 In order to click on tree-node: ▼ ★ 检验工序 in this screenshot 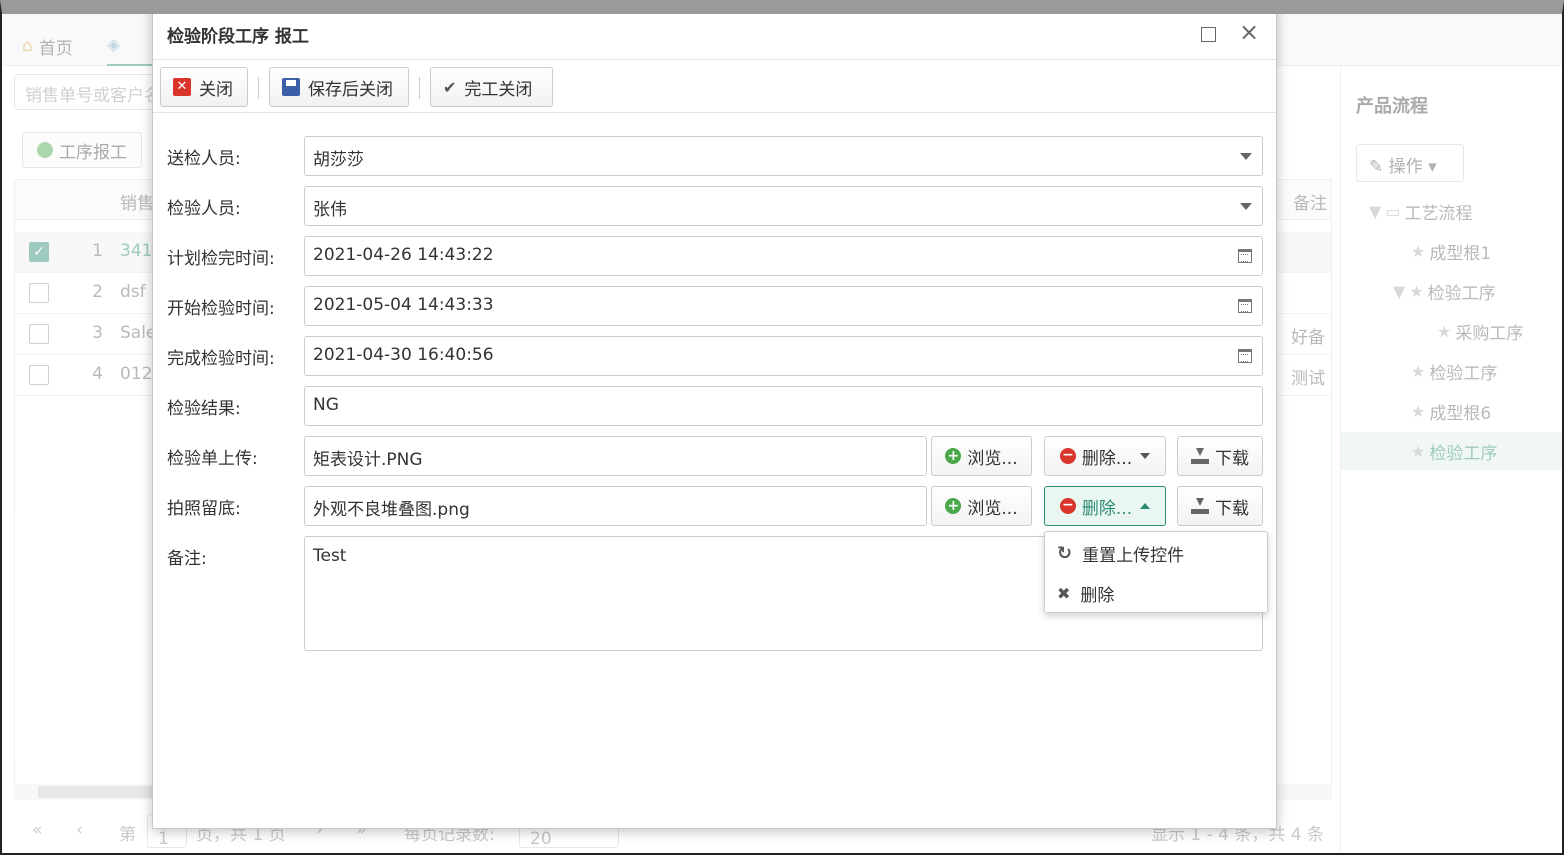, I will do `click(1451, 291)`.